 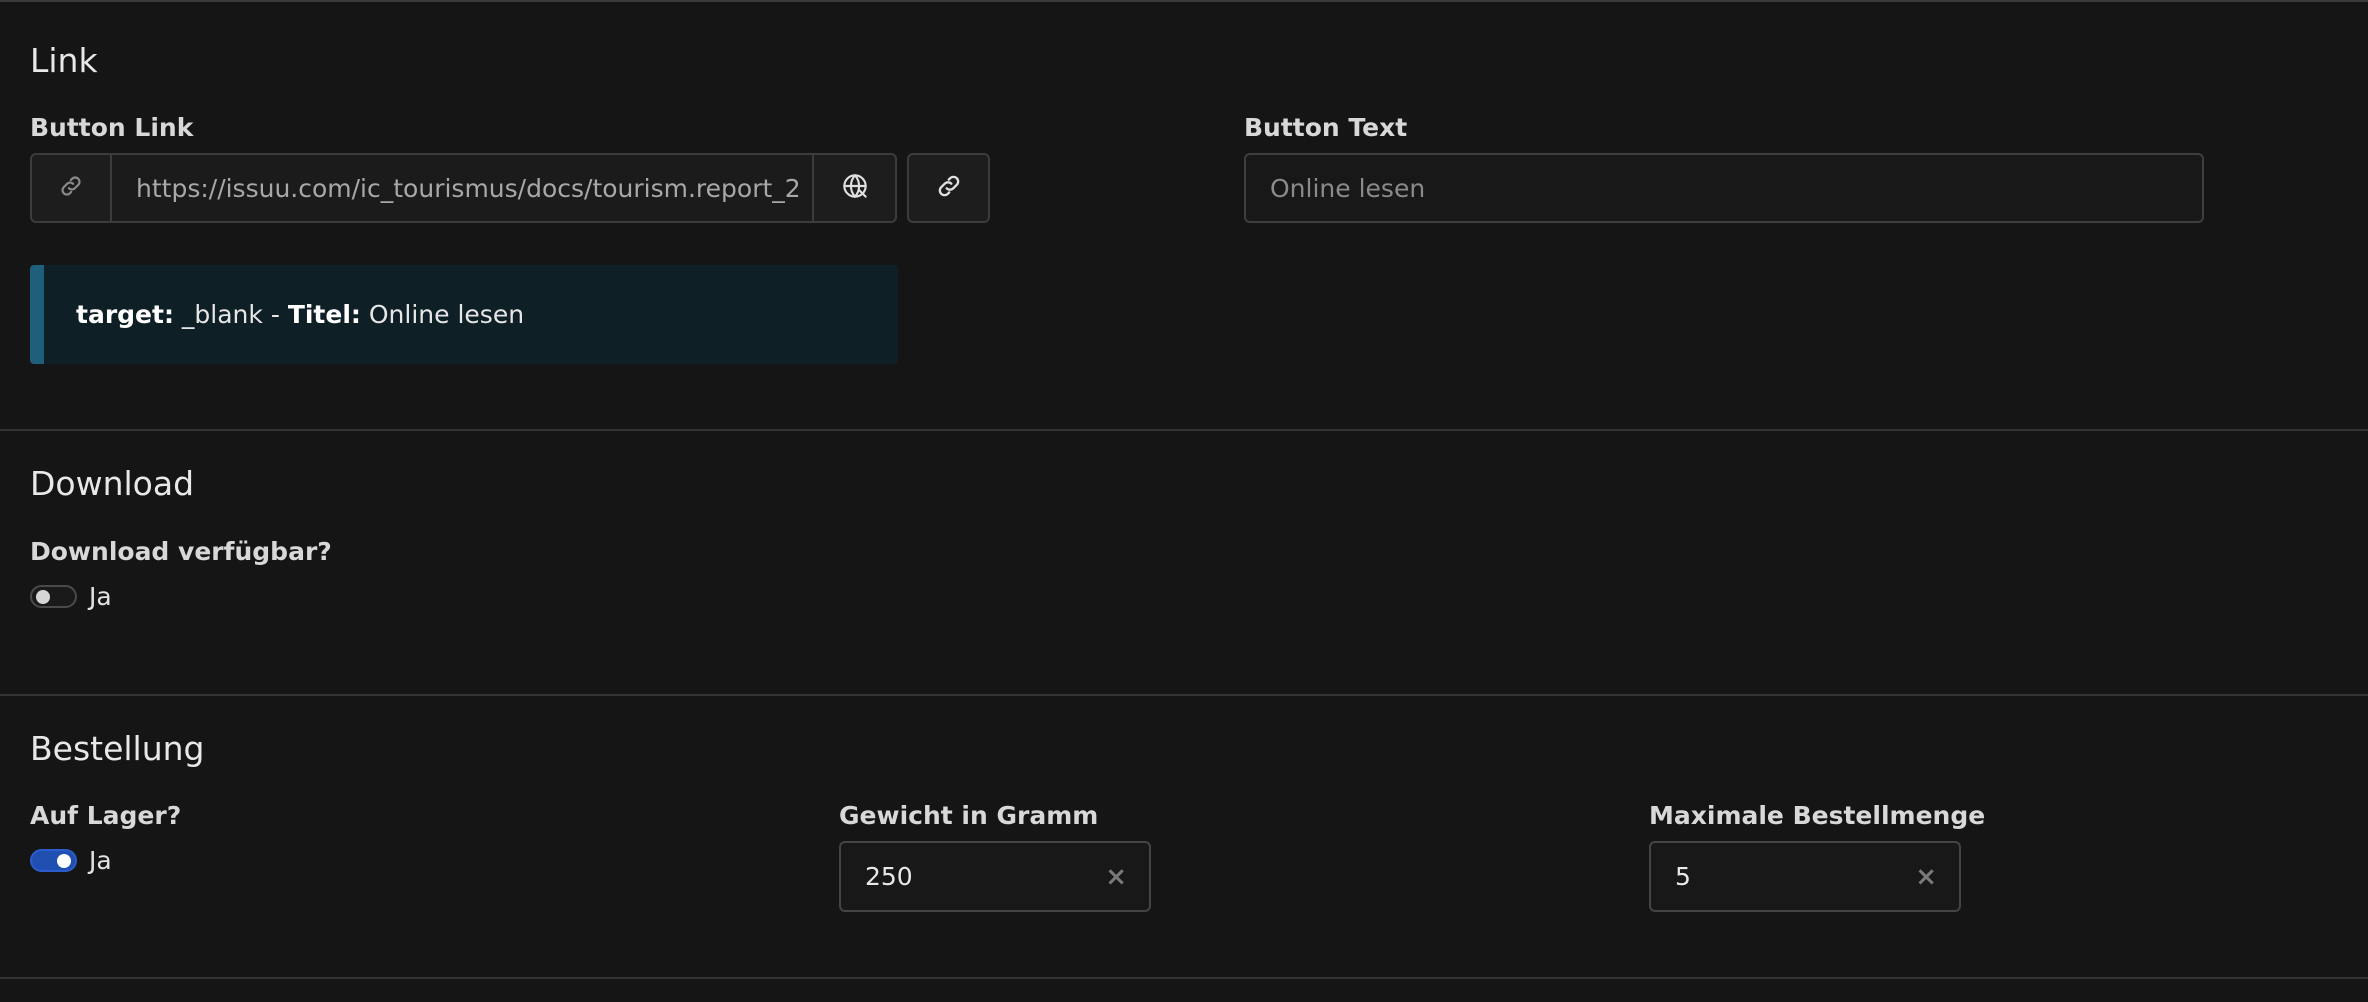 I want to click on in-stock-toggle-label: Ja, so click(x=100, y=860).